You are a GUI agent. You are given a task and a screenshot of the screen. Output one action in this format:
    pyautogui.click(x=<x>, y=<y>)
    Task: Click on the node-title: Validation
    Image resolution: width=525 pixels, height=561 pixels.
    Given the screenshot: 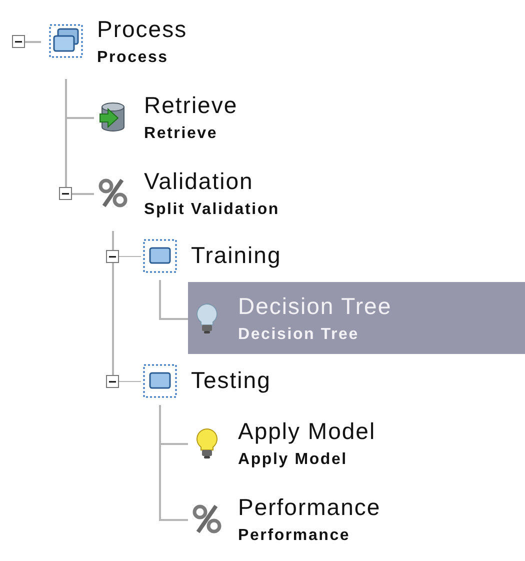 What is the action you would take?
    pyautogui.click(x=199, y=181)
    